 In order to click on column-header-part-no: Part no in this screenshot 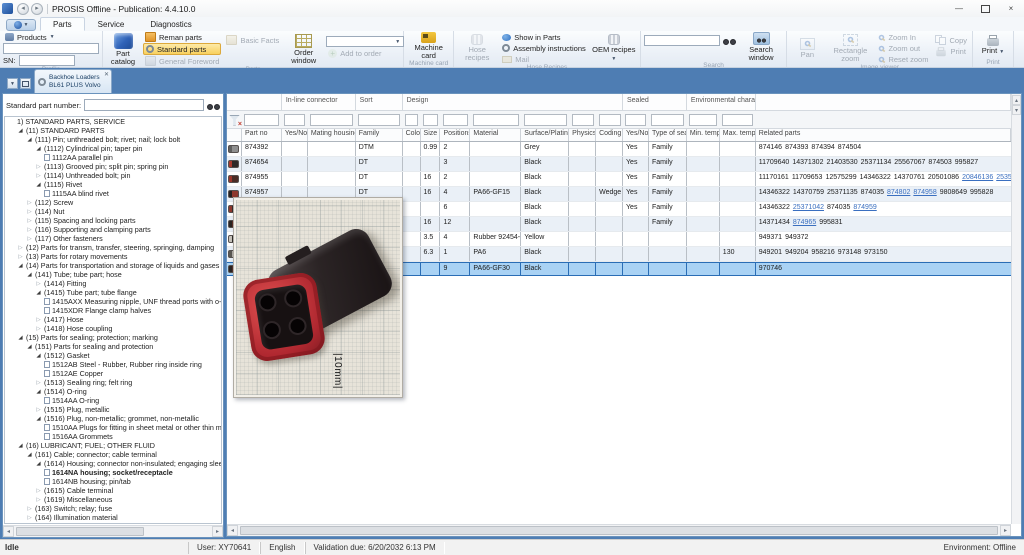, I will do `click(262, 135)`.